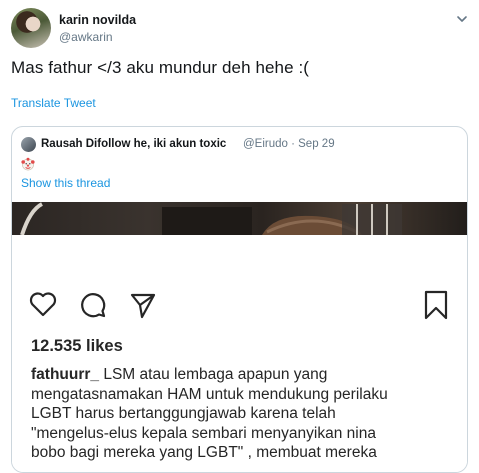 This screenshot has height=473, width=479. Describe the element at coordinates (134, 144) in the screenshot. I see `quoted-author-name: Rausah Difollow he, iki akun toxic` at that location.